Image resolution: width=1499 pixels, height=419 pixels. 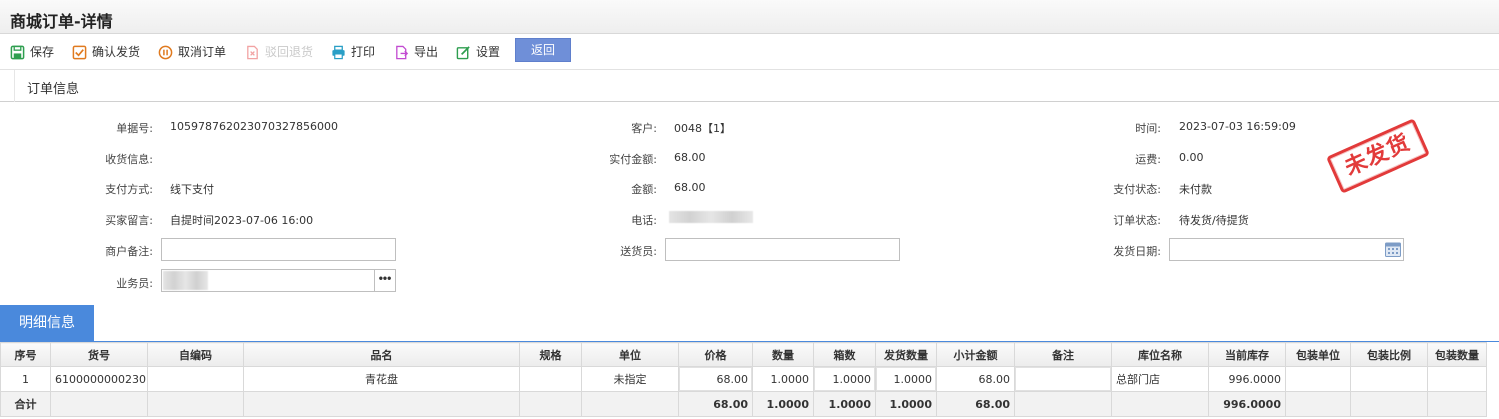 I want to click on ship-date-input, so click(x=1286, y=249).